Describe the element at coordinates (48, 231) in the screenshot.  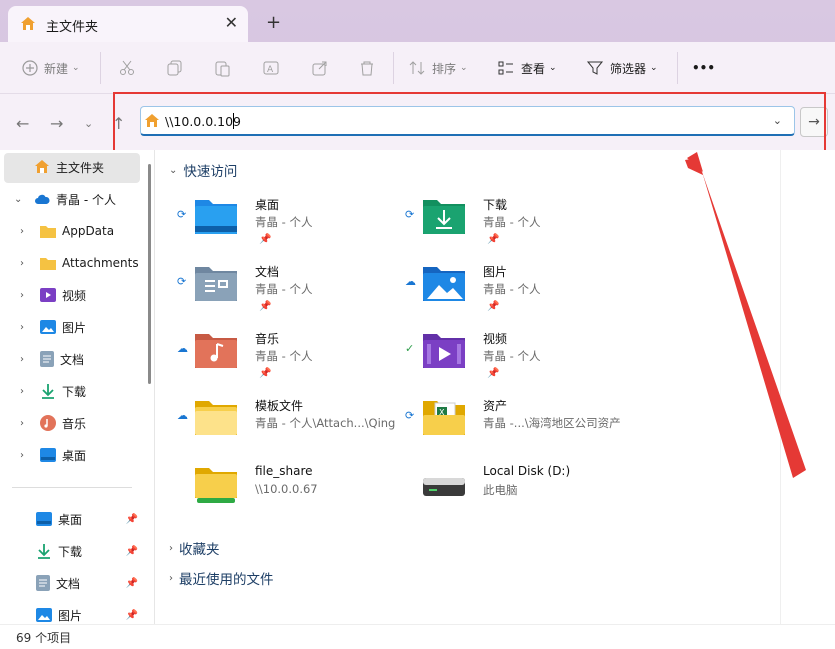
I see `folder-icon` at that location.